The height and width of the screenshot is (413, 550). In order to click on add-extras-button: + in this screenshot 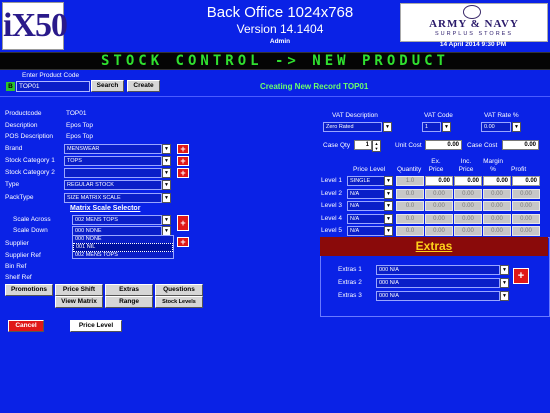, I will do `click(521, 276)`.